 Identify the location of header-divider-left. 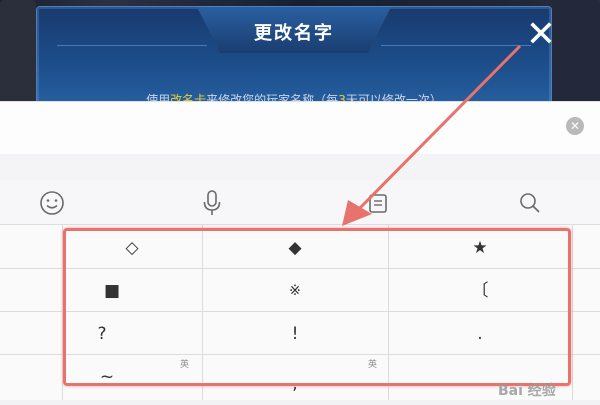
(132, 45).